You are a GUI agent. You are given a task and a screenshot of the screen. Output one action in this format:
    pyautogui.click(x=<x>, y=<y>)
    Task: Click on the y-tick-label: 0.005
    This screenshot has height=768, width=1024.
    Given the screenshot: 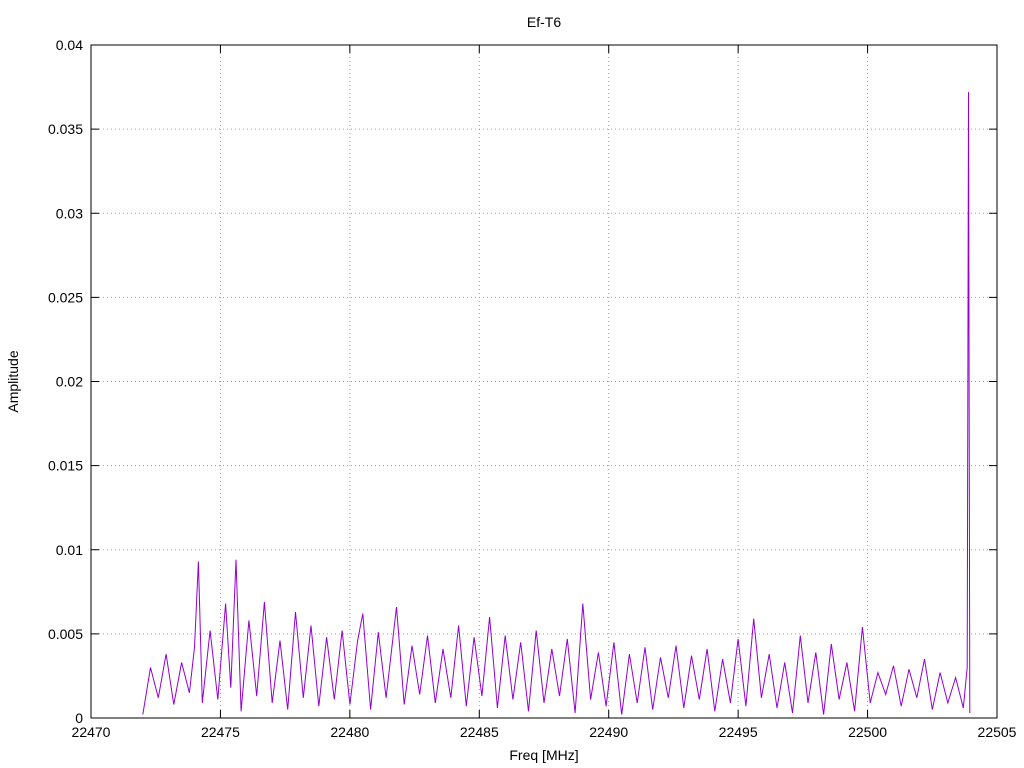 What is the action you would take?
    pyautogui.click(x=65, y=634)
    